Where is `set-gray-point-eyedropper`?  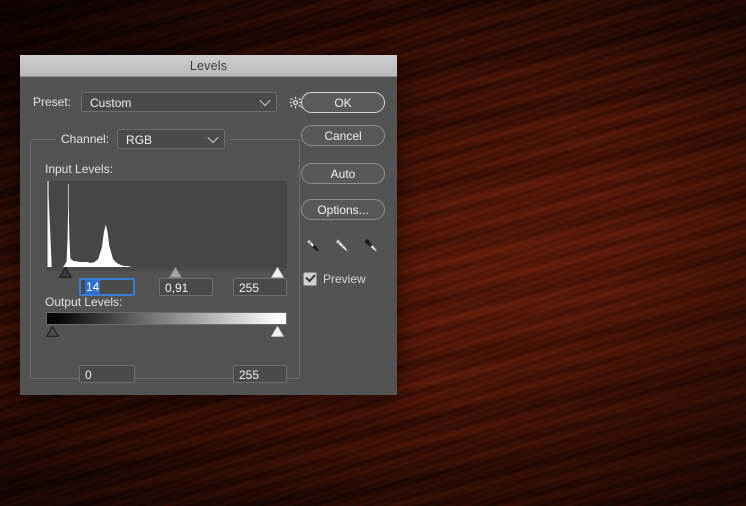
set-gray-point-eyedropper is located at coordinates (342, 246).